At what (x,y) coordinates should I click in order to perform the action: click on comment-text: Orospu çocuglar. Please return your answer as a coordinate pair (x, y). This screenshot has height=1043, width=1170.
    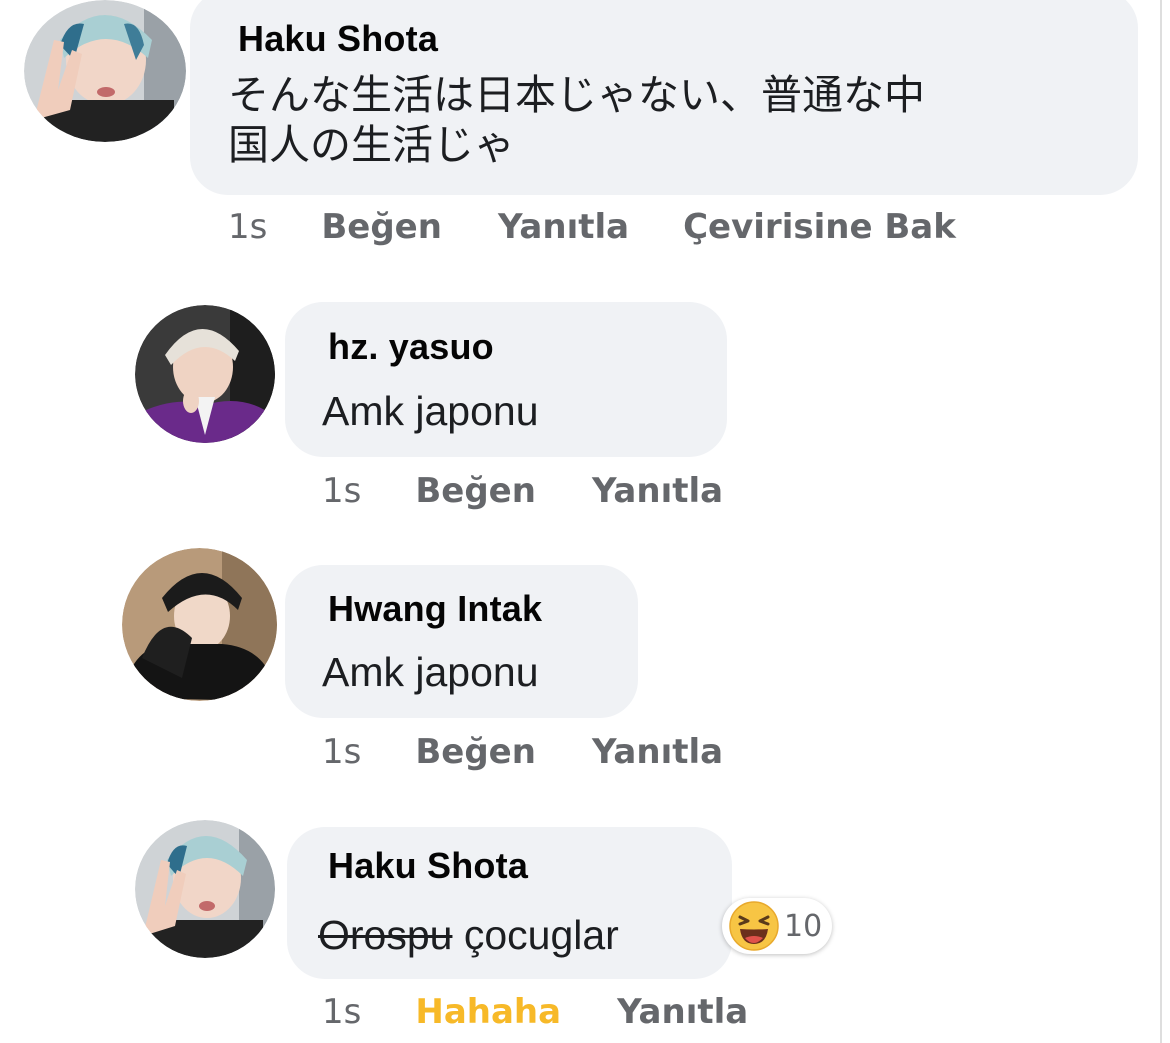
    Looking at the image, I should click on (468, 935).